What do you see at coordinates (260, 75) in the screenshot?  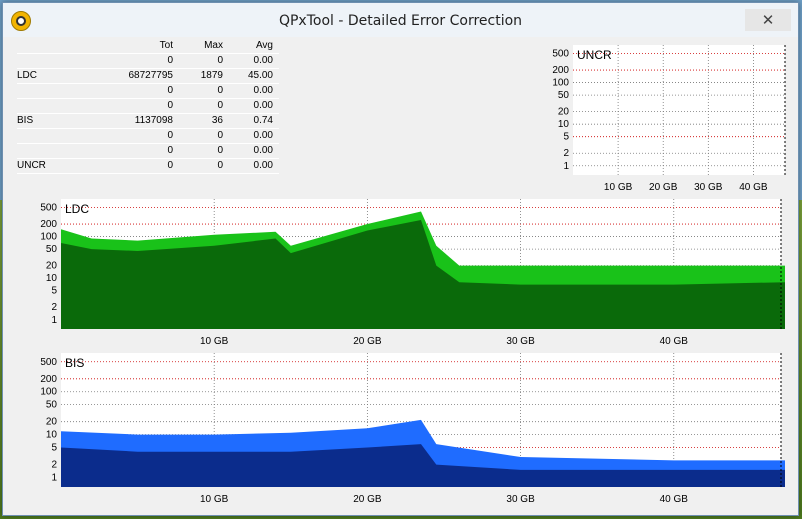 I see `stat-cell: 45.00` at bounding box center [260, 75].